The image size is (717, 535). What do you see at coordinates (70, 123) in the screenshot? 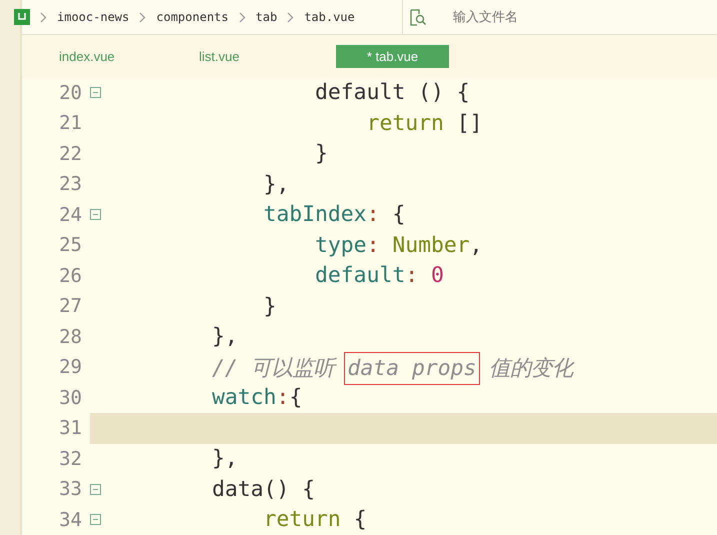
I see `line-number: 21` at bounding box center [70, 123].